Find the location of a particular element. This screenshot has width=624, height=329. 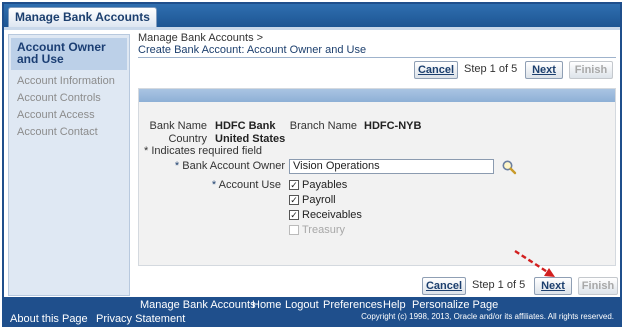

title-divider is located at coordinates (377, 57).